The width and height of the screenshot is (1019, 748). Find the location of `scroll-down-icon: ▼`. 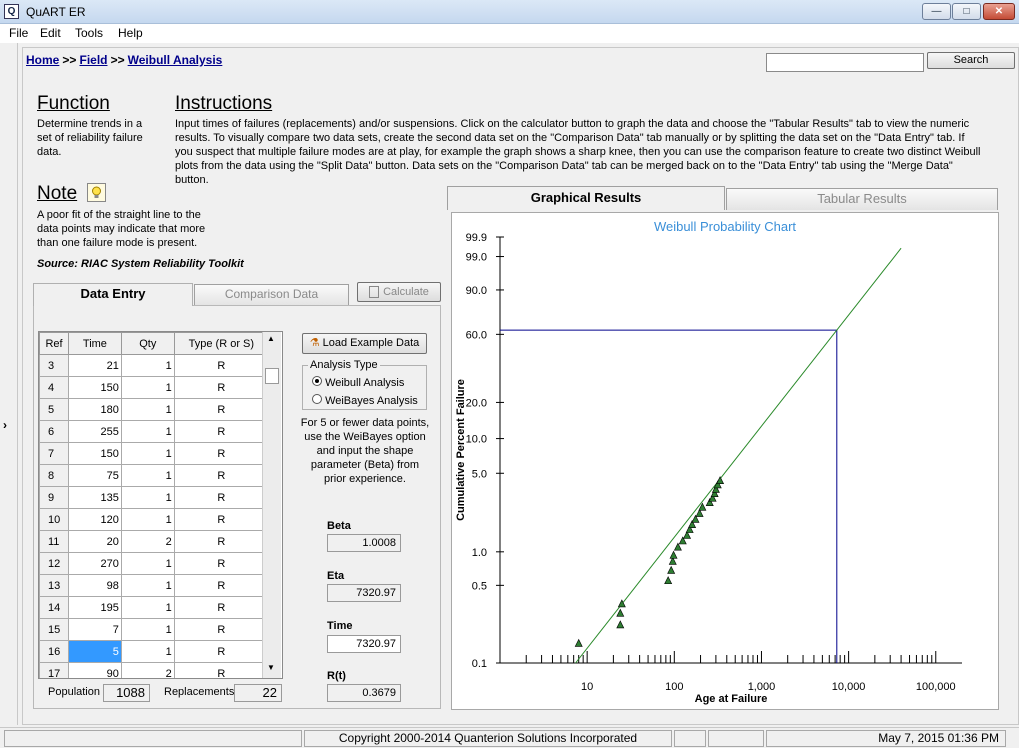

scroll-down-icon: ▼ is located at coordinates (271, 667).